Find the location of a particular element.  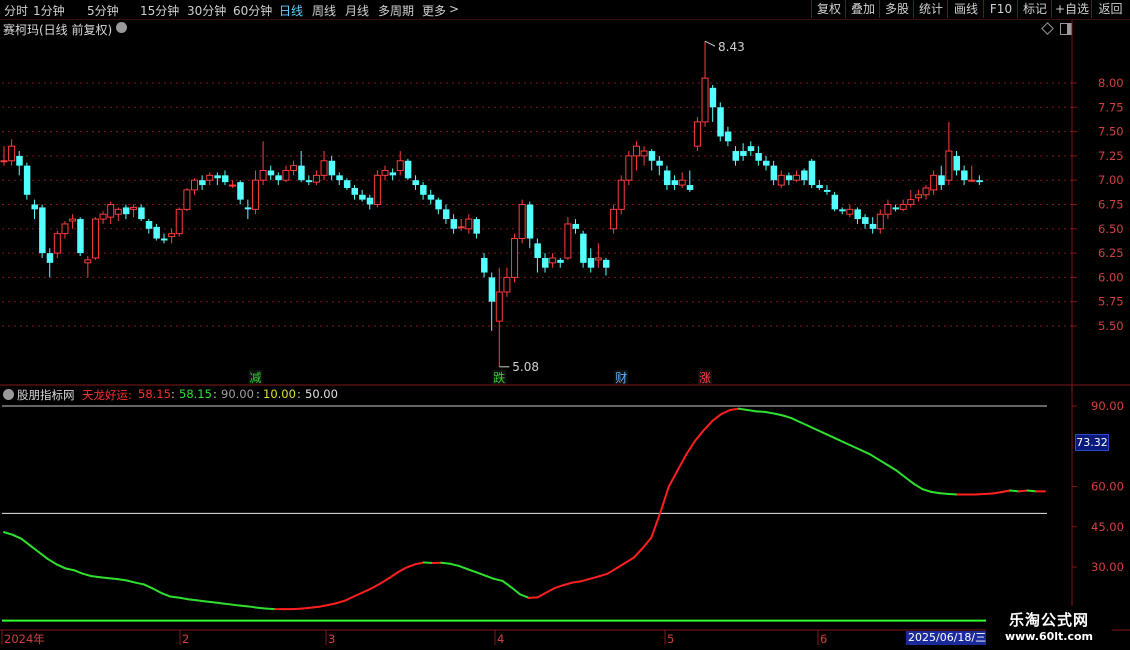

chevron-down-icon is located at coordinates (8, 394).